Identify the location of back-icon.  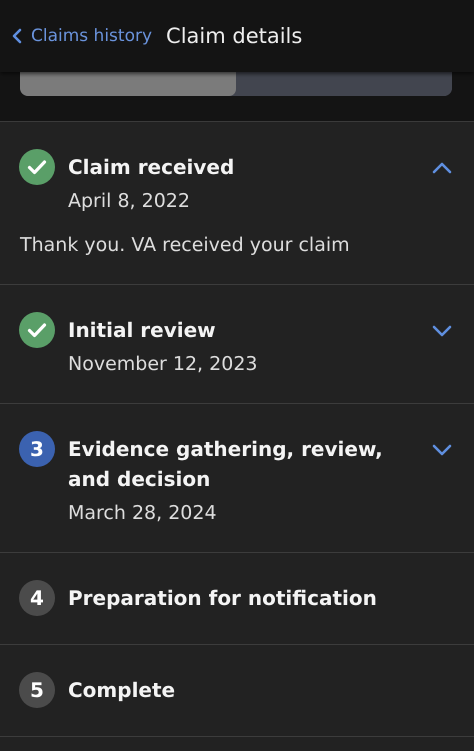
(17, 36).